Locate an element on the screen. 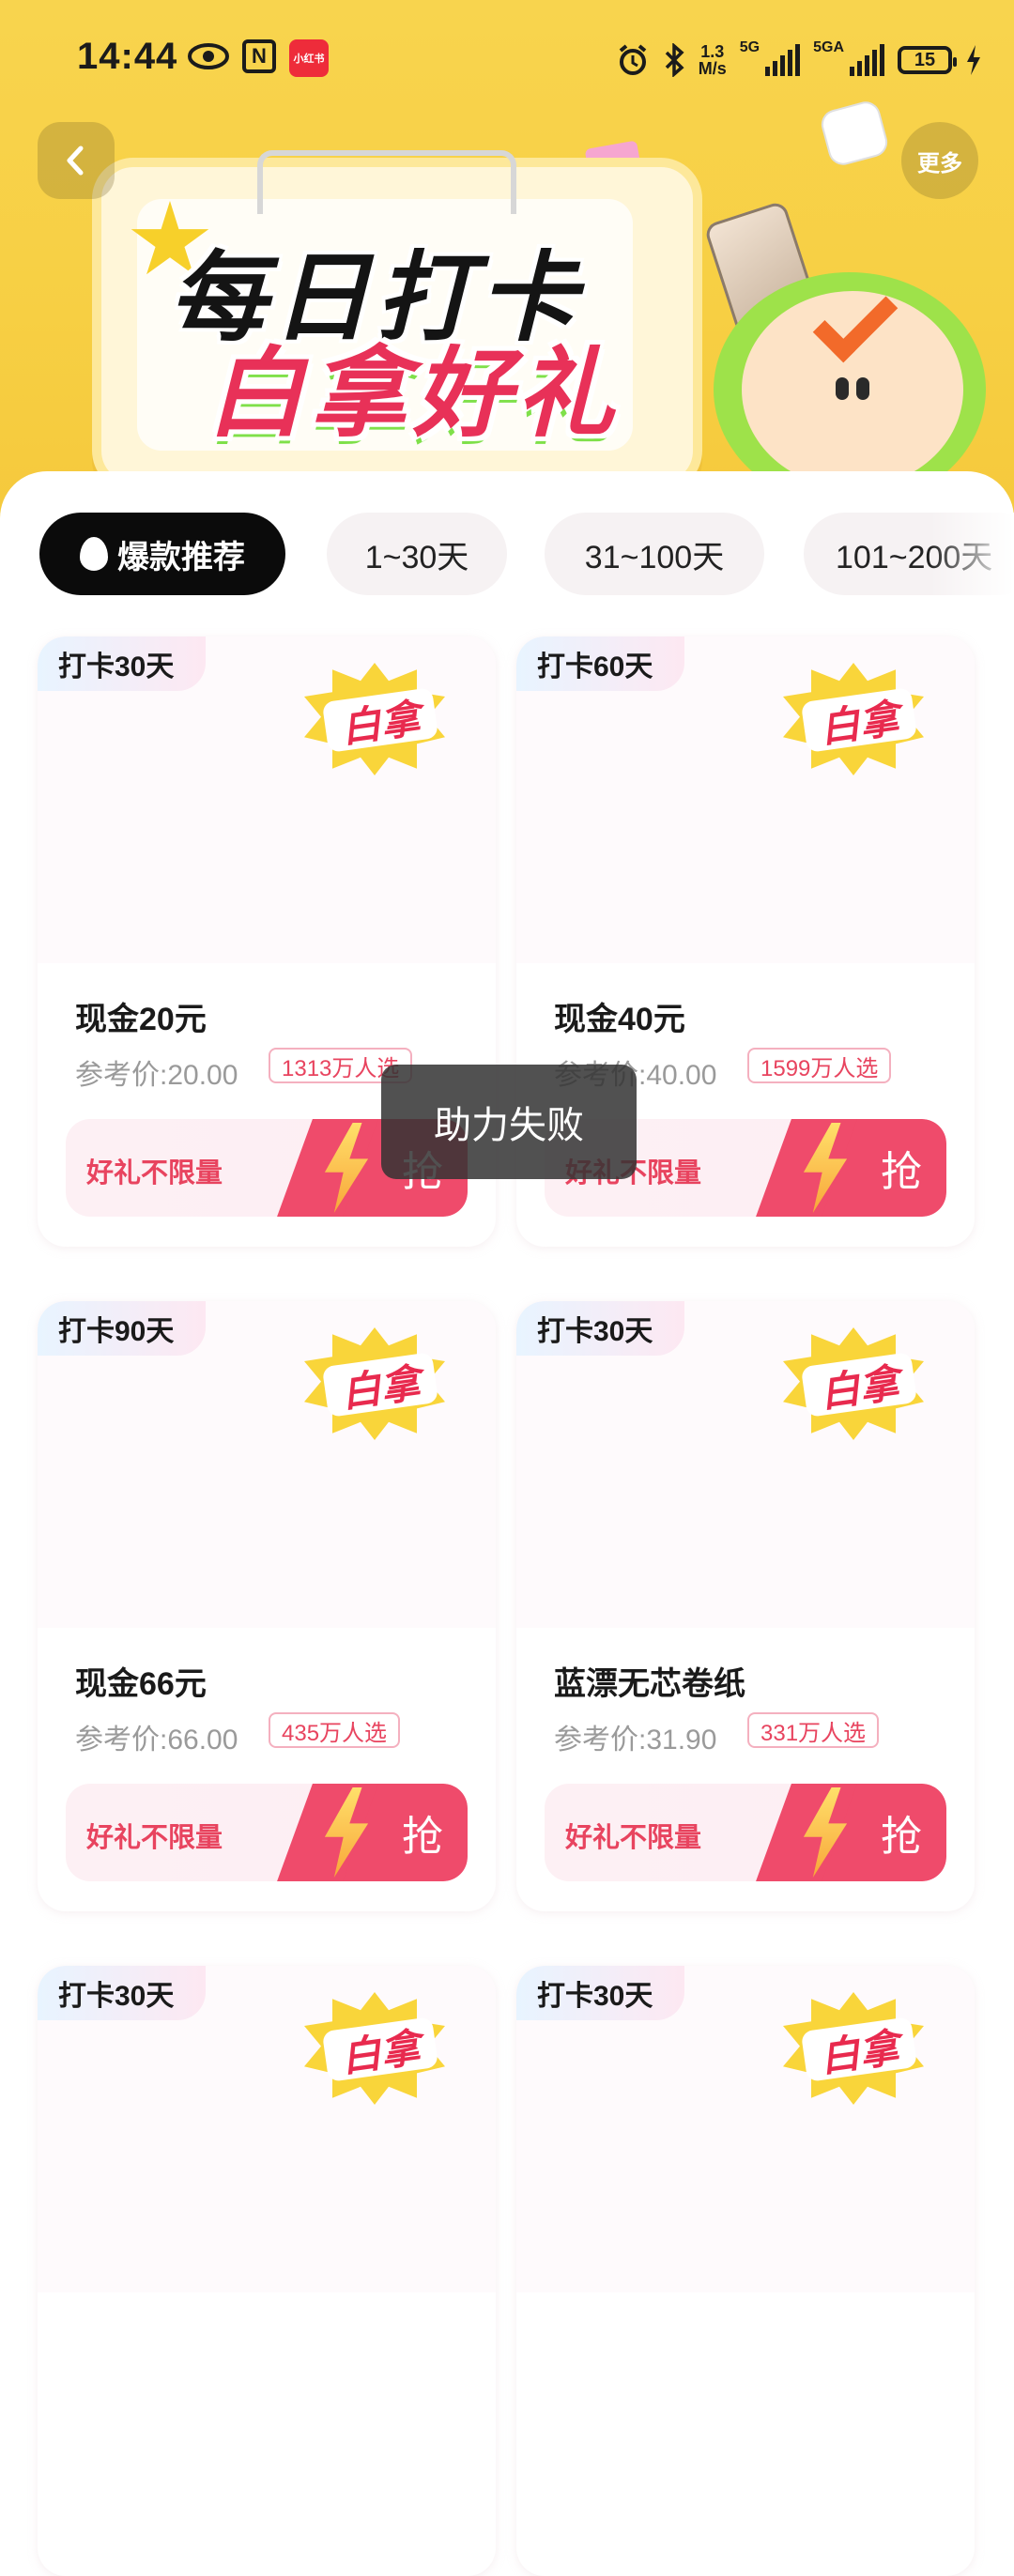  status-right-group: 1.3 M/s 5G 5GA 15 is located at coordinates (799, 60).